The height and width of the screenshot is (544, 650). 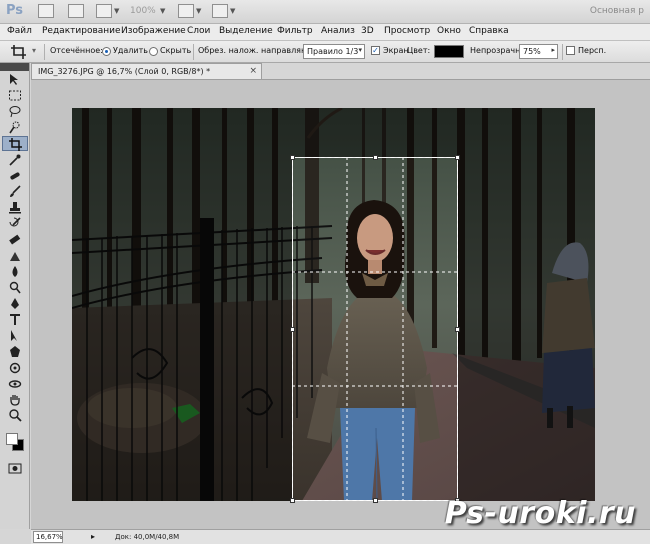 What do you see at coordinates (130, 50) in the screenshot?
I see `delete-label: Удалить` at bounding box center [130, 50].